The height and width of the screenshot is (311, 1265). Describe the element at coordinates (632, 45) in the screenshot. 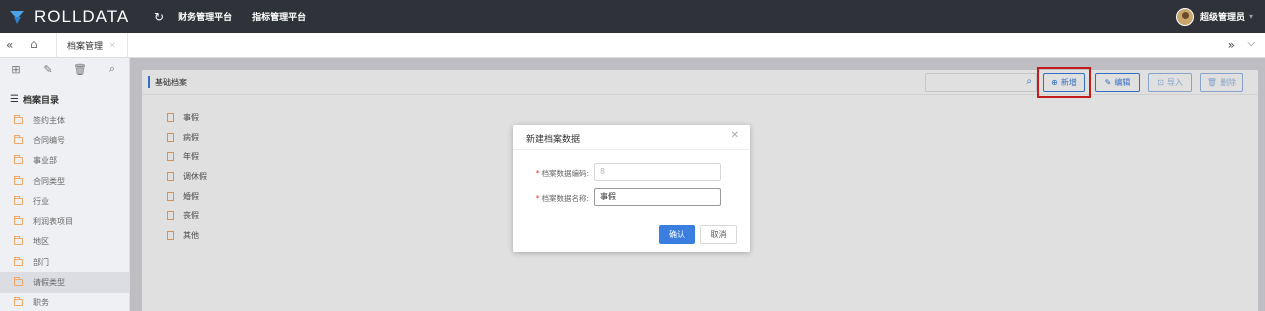

I see `tab-bar: « ⌂ 档案管理 ✕ » ⌵` at that location.